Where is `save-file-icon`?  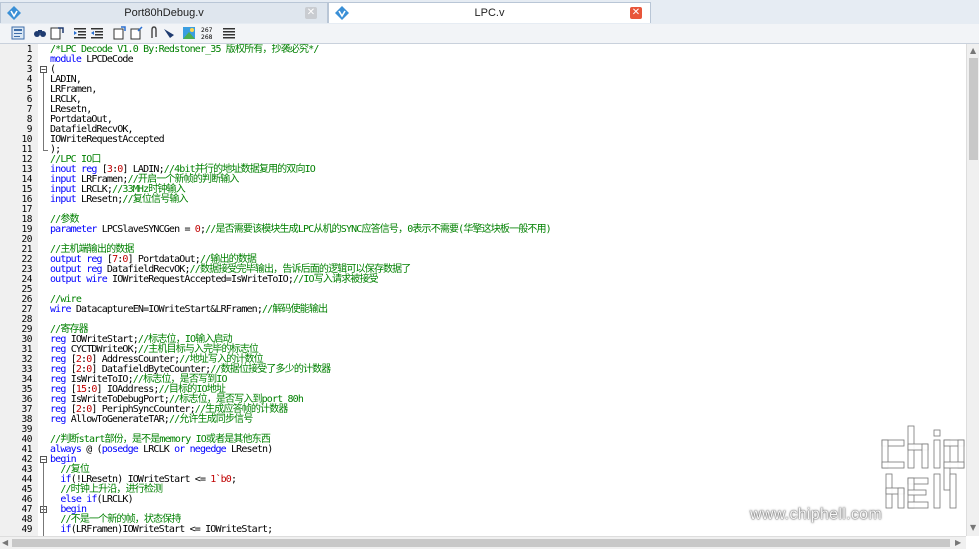
save-file-icon is located at coordinates (136, 33).